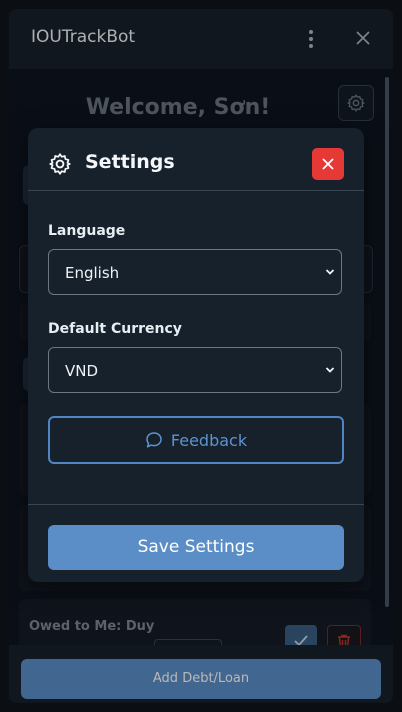 This screenshot has height=712, width=402. What do you see at coordinates (196, 159) in the screenshot?
I see `settings-header: Settings` at bounding box center [196, 159].